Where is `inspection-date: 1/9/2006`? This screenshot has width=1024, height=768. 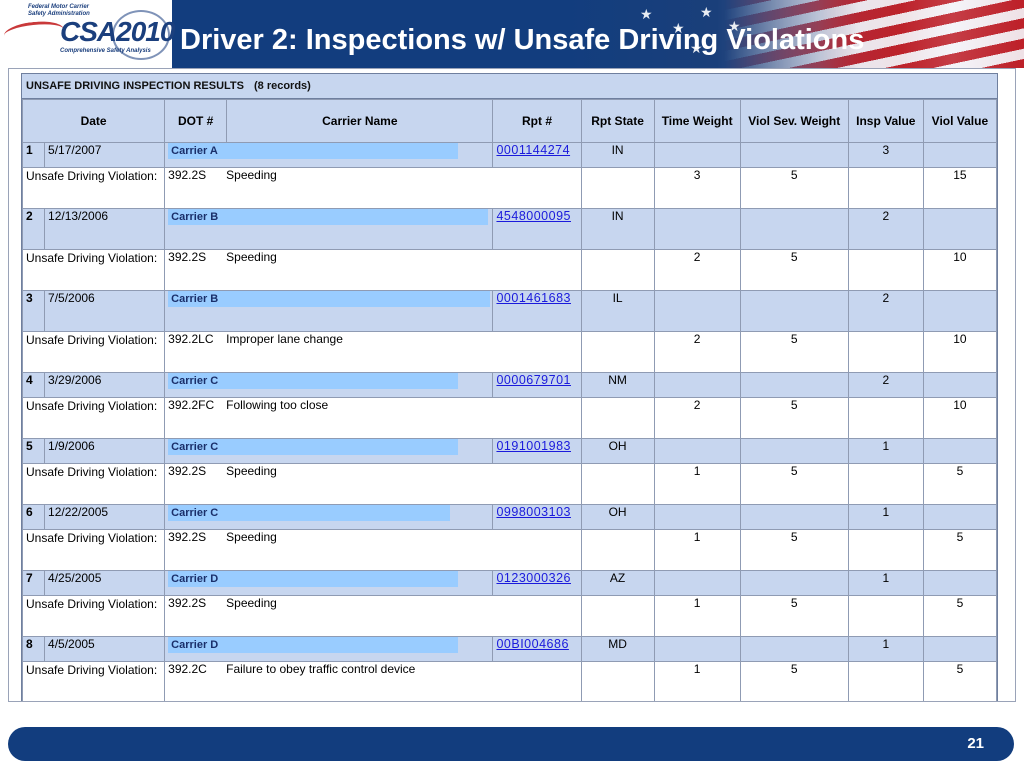 inspection-date: 1/9/2006 is located at coordinates (105, 451).